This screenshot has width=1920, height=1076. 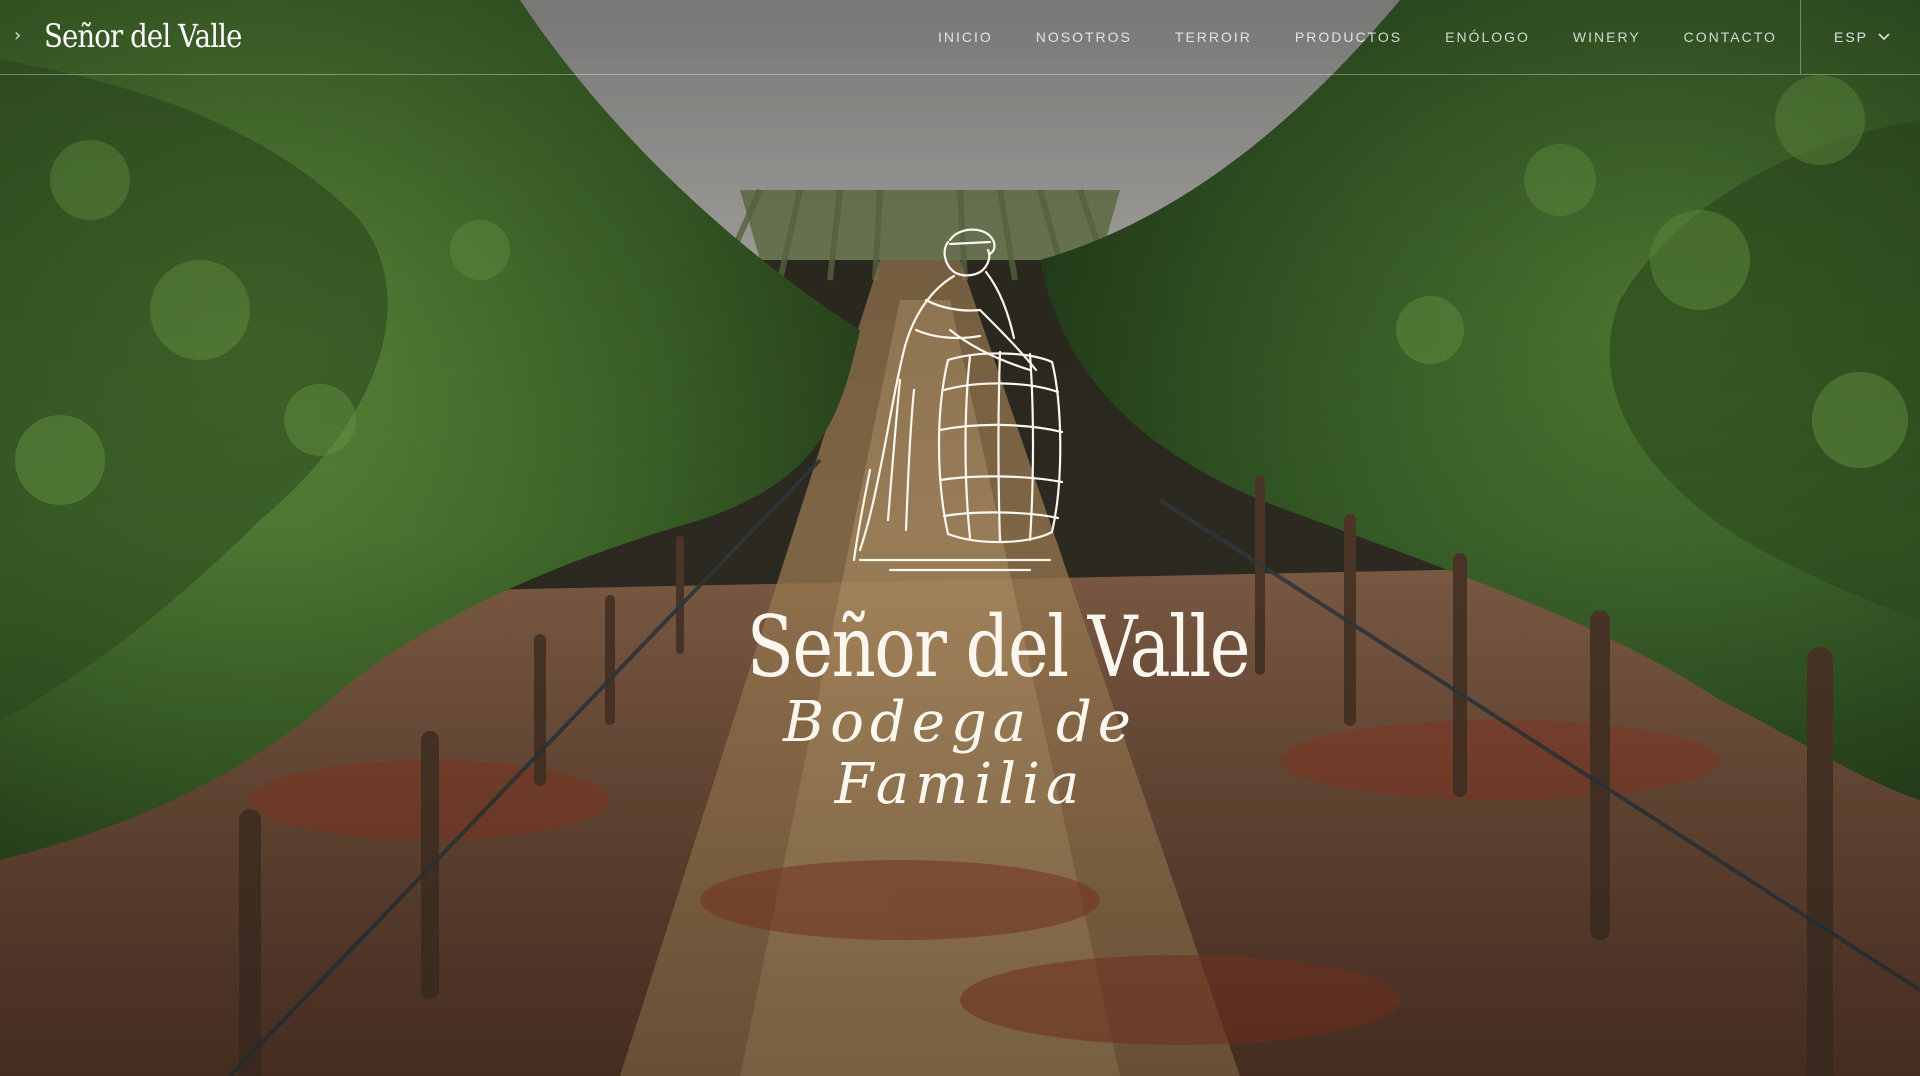 What do you see at coordinates (1851, 37) in the screenshot?
I see `language-label: ESP` at bounding box center [1851, 37].